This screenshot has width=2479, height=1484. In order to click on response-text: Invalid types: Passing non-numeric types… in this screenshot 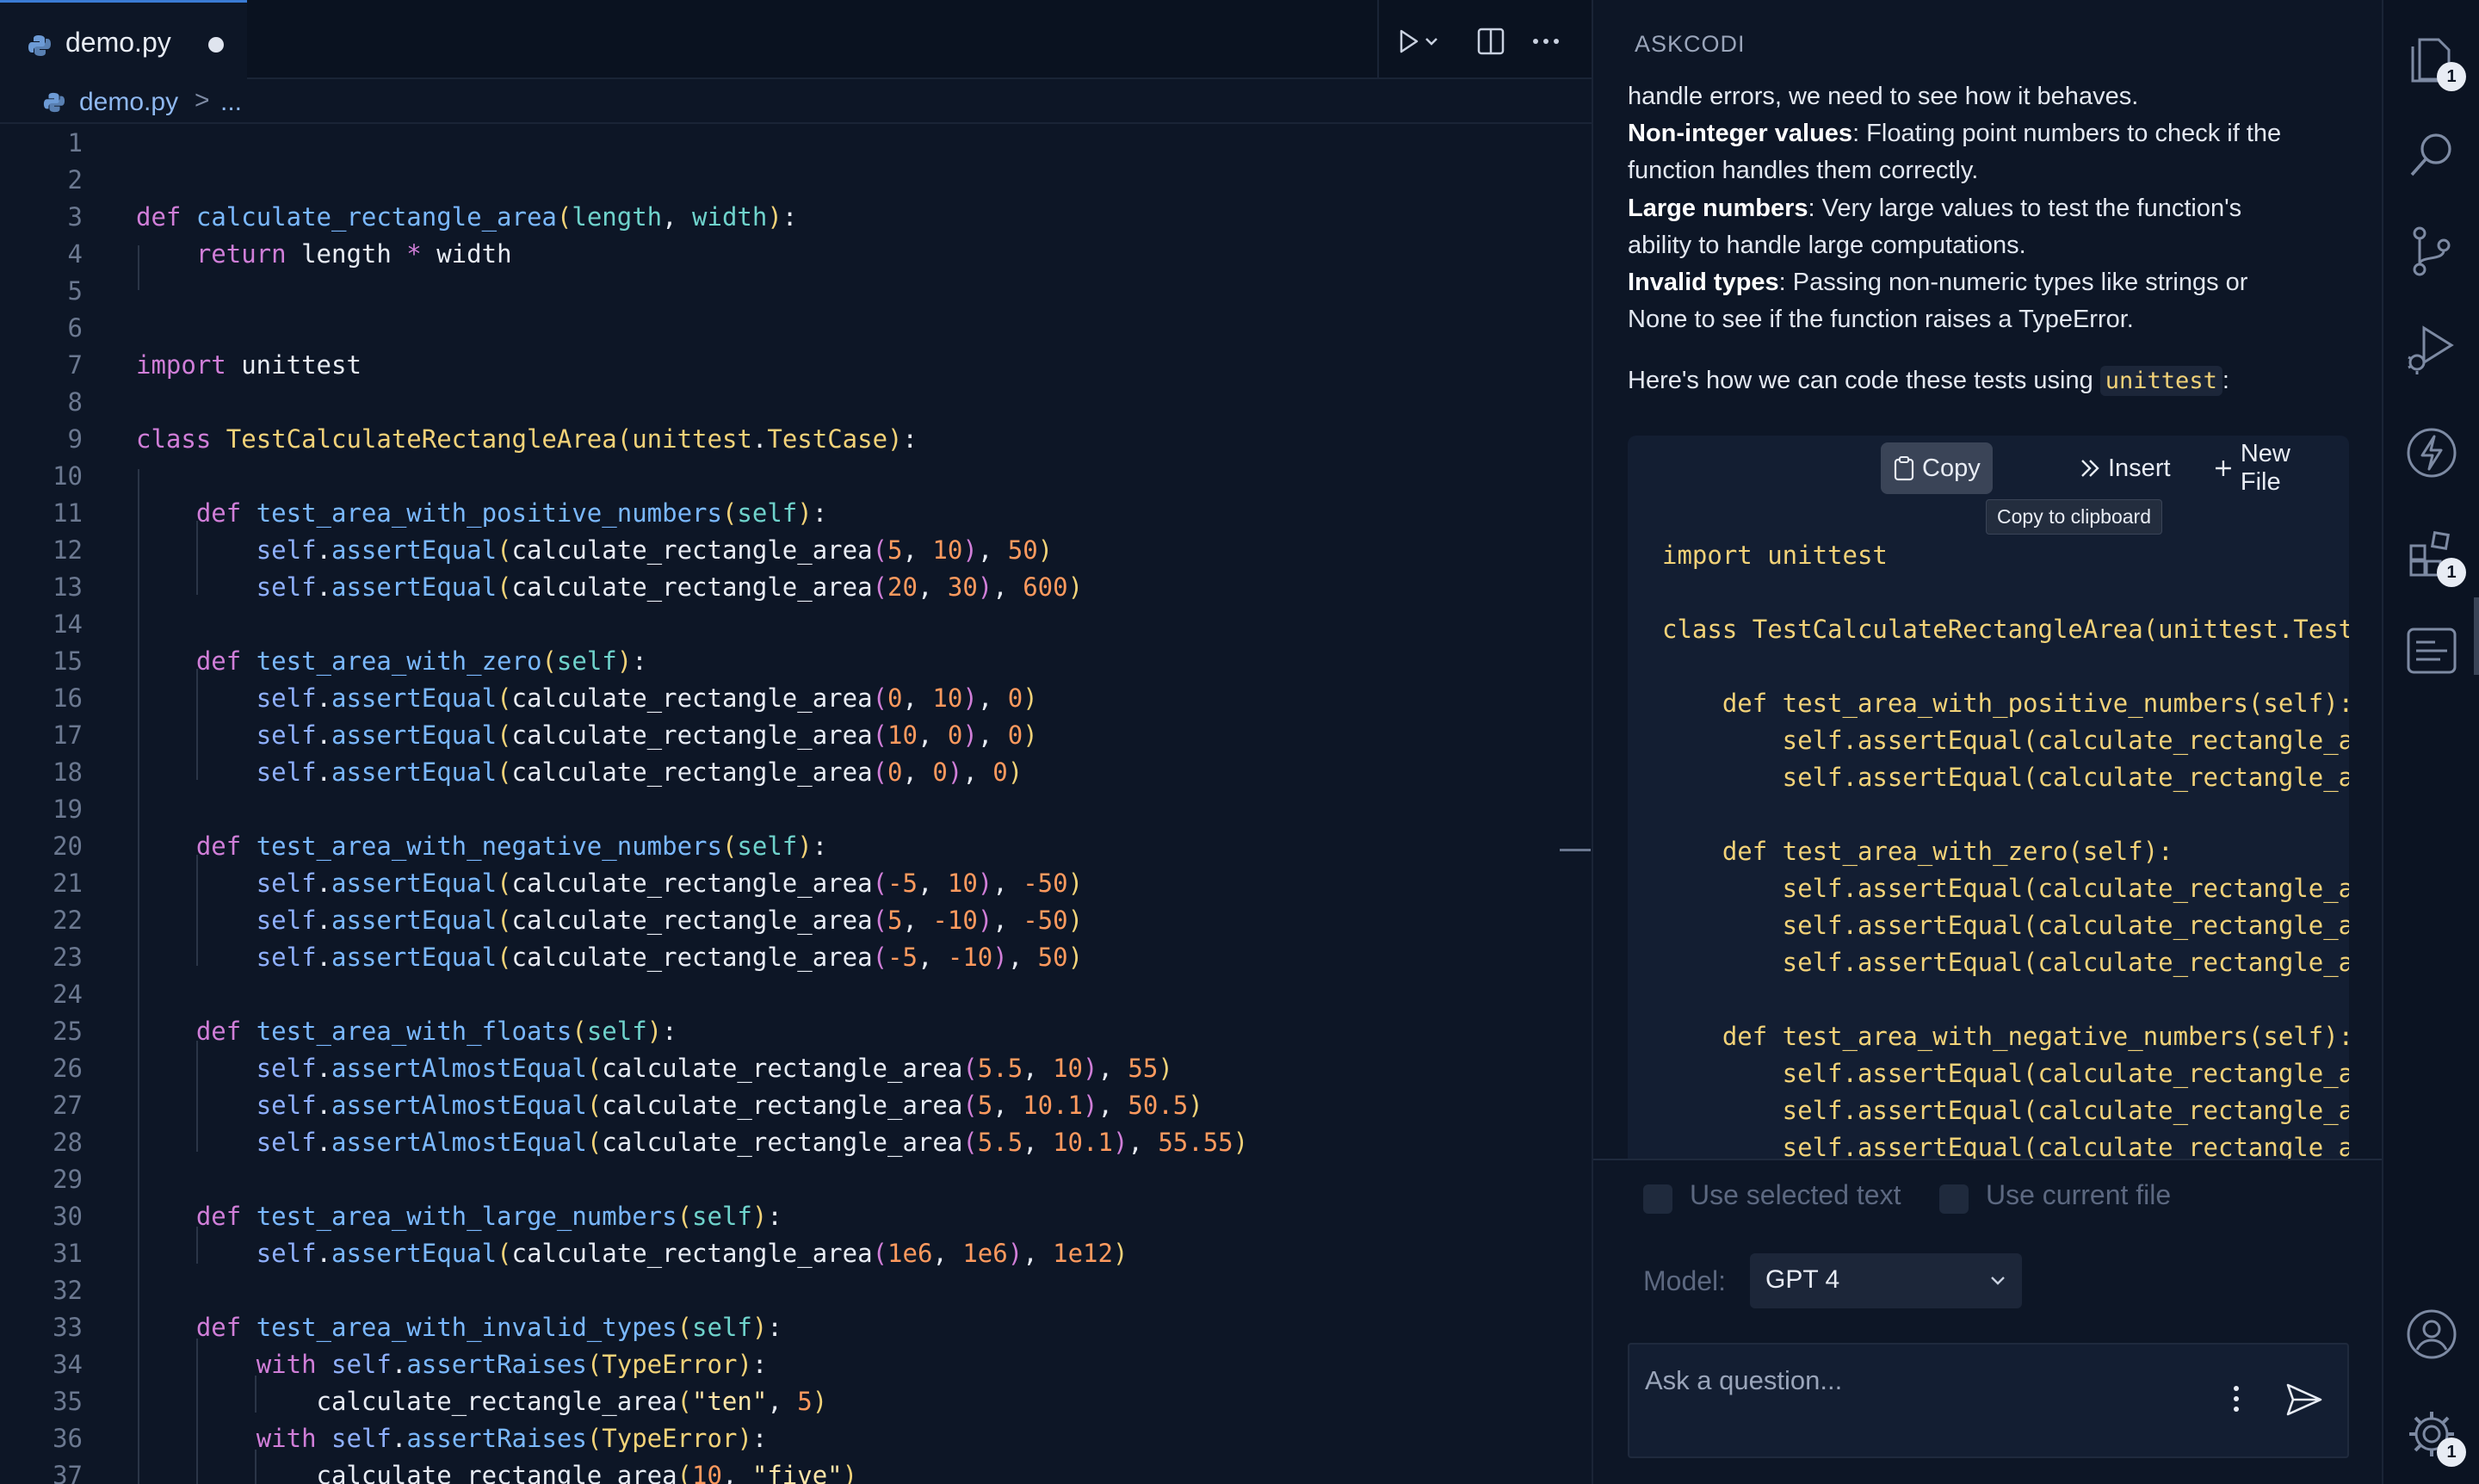, I will do `click(1937, 282)`.